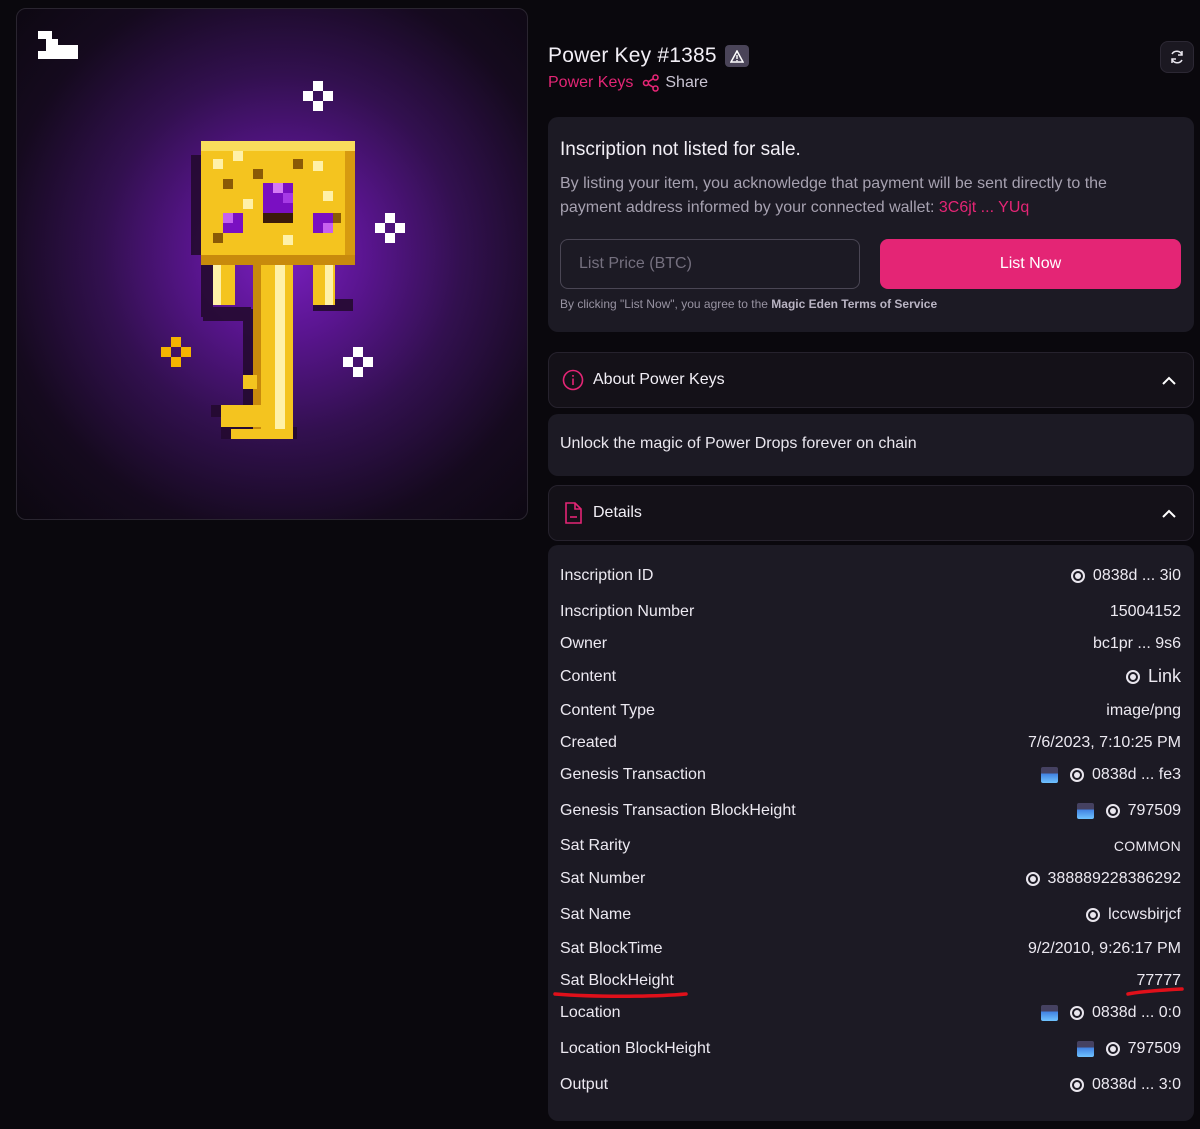  What do you see at coordinates (870, 1013) in the screenshot?
I see `detail-row-location: Location 0838d ... 0:0` at bounding box center [870, 1013].